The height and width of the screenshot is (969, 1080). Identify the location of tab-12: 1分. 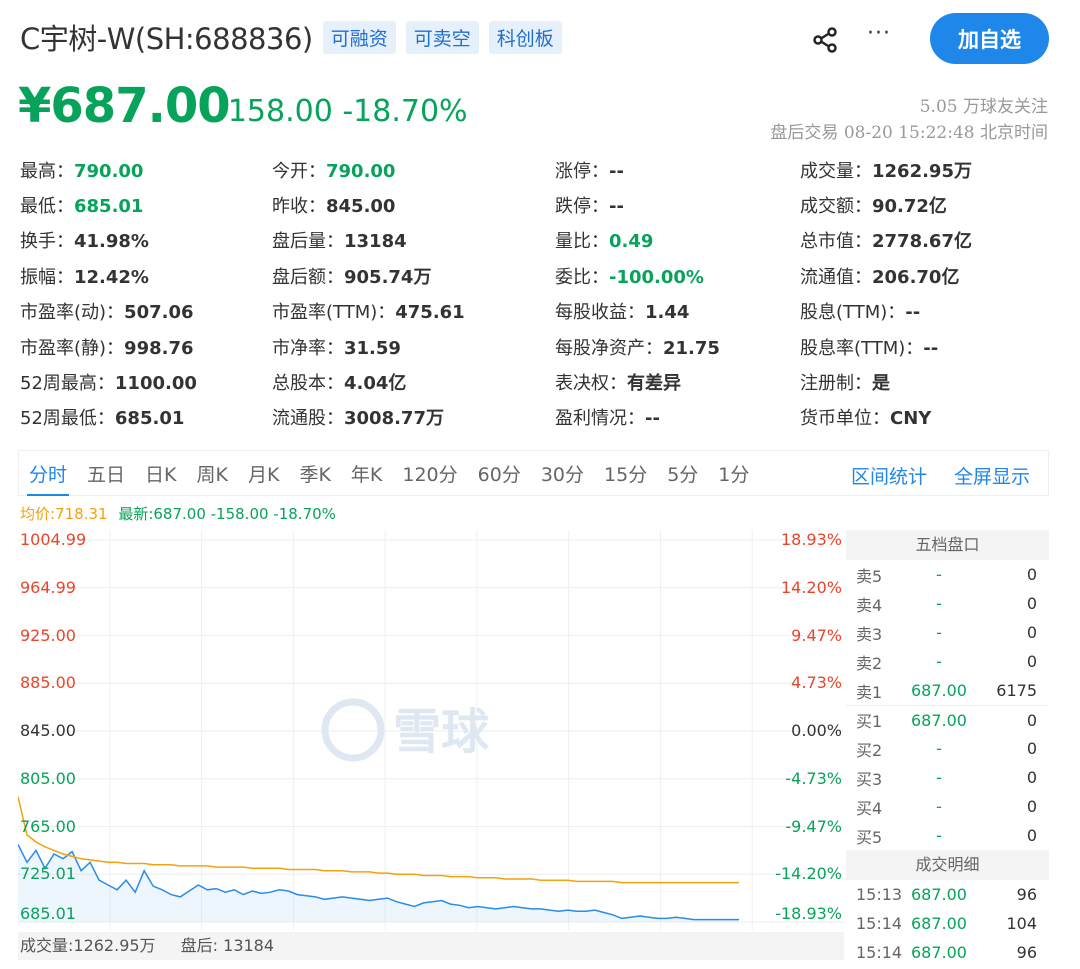
(733, 473).